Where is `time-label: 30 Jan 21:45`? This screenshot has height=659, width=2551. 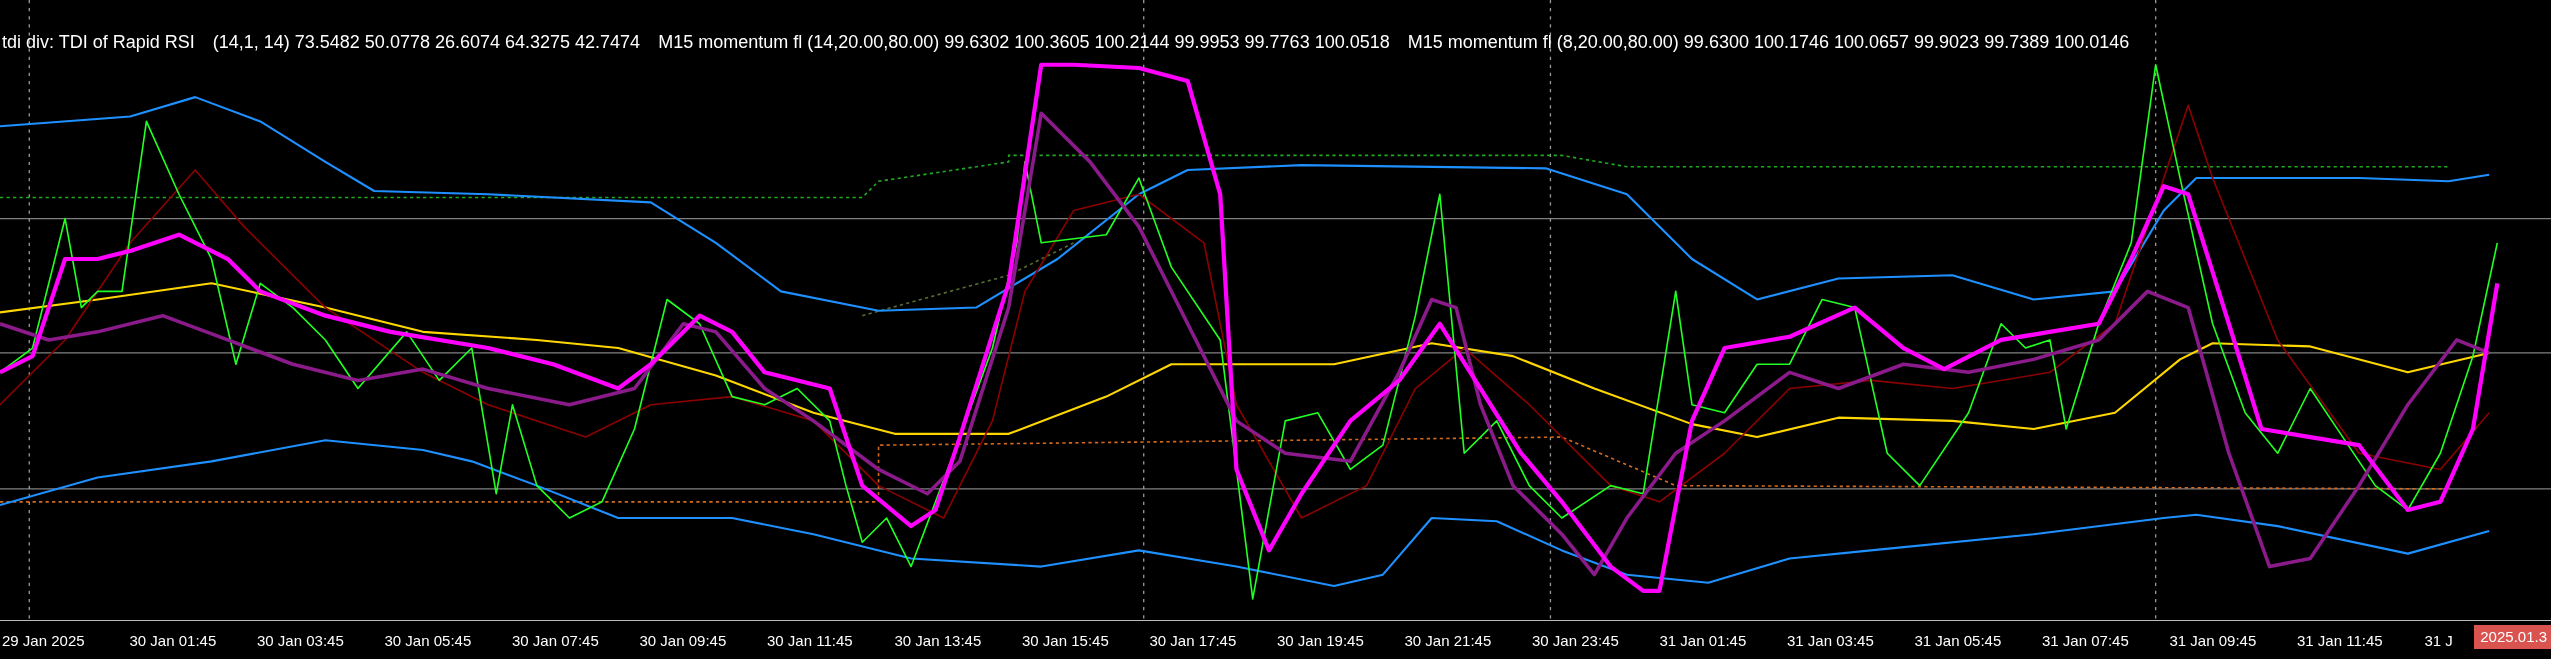 time-label: 30 Jan 21:45 is located at coordinates (1448, 640).